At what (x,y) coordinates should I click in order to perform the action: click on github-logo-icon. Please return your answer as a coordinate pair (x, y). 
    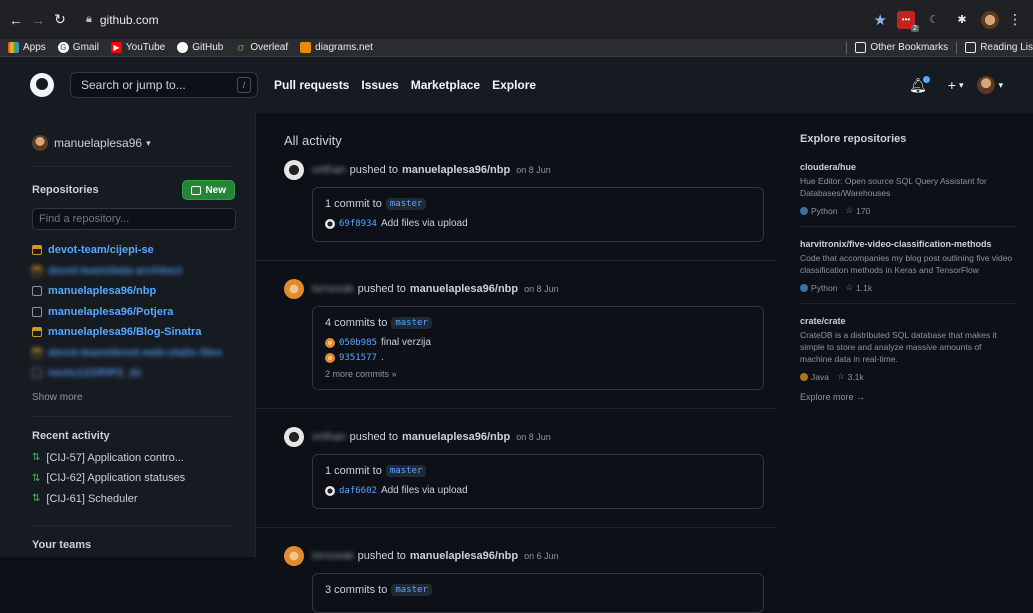
    Looking at the image, I should click on (42, 85).